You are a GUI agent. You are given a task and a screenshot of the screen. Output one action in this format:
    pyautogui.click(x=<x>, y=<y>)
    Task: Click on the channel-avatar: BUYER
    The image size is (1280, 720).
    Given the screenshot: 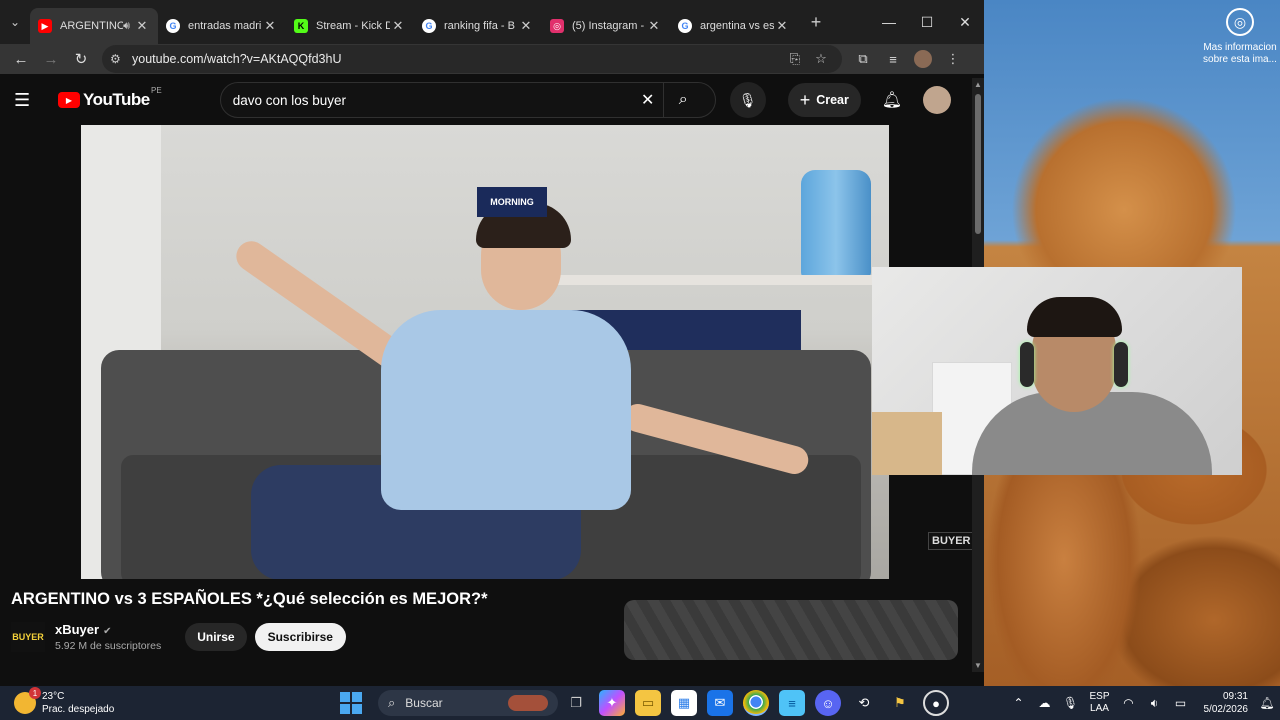 What is the action you would take?
    pyautogui.click(x=28, y=637)
    